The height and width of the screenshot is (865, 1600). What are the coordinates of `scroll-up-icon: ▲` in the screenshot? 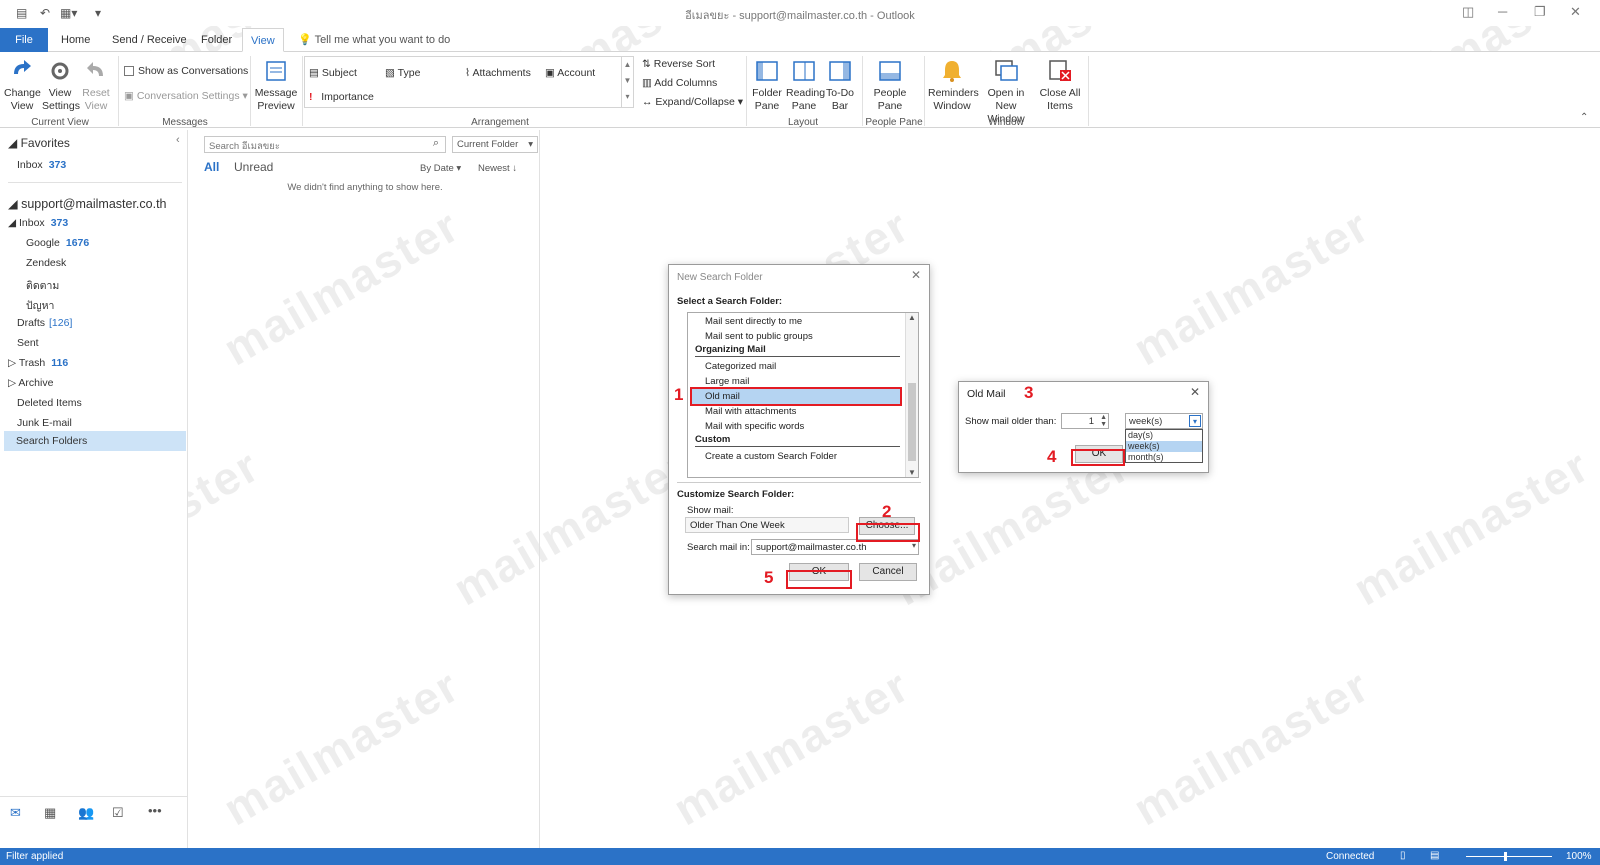 It's located at (912, 317).